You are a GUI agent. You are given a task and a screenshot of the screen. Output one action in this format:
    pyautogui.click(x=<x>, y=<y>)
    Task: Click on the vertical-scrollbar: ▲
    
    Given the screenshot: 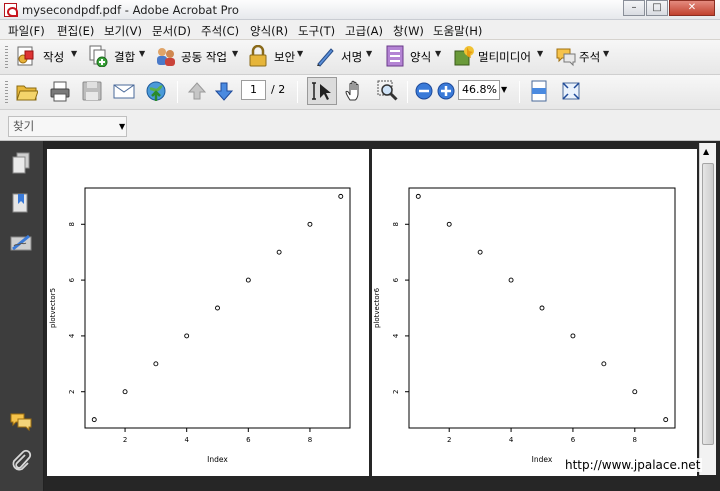 What is the action you would take?
    pyautogui.click(x=707, y=309)
    